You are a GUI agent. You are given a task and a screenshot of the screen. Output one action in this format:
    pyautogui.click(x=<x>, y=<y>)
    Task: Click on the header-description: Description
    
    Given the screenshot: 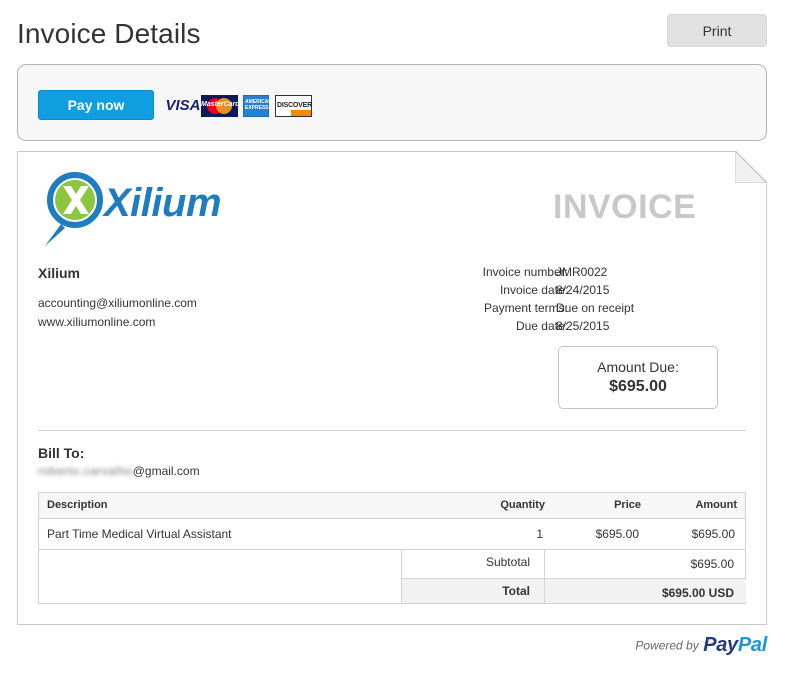 What is the action you would take?
    pyautogui.click(x=77, y=505)
    